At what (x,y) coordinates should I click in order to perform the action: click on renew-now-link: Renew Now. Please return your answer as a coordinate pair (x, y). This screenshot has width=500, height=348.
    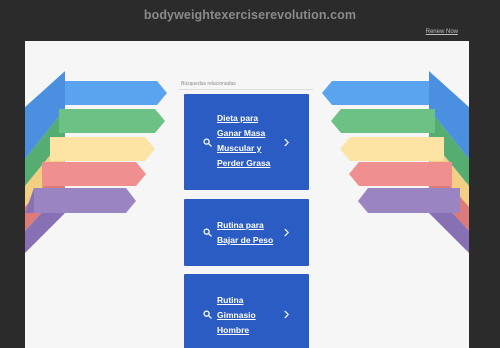
    Looking at the image, I should click on (442, 32).